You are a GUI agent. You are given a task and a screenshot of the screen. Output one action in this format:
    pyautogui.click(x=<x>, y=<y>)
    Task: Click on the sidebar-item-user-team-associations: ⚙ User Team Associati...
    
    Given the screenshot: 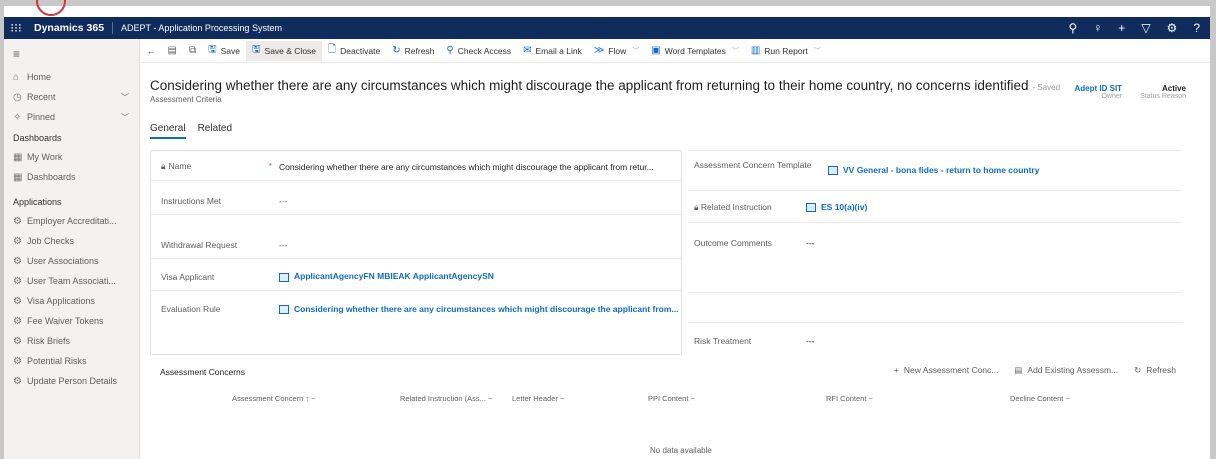 What is the action you would take?
    pyautogui.click(x=71, y=281)
    